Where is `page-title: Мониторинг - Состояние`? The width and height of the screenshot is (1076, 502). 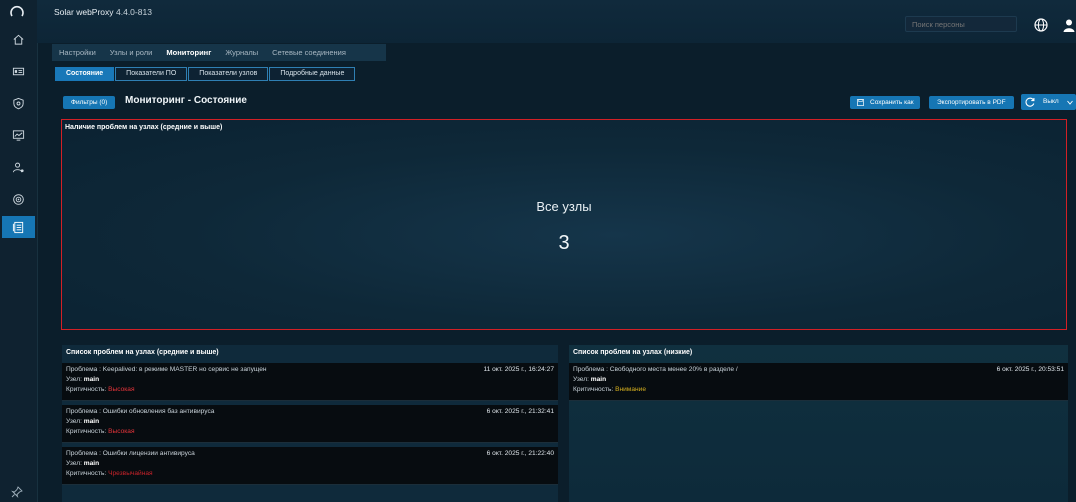 page-title: Мониторинг - Состояние is located at coordinates (186, 100).